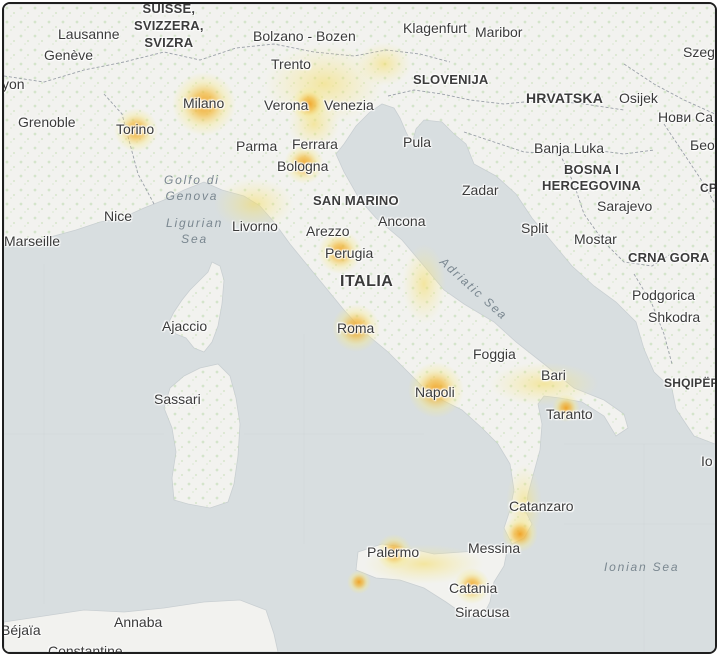 The width and height of the screenshot is (719, 656). I want to click on city-label-verona: Verona, so click(286, 105).